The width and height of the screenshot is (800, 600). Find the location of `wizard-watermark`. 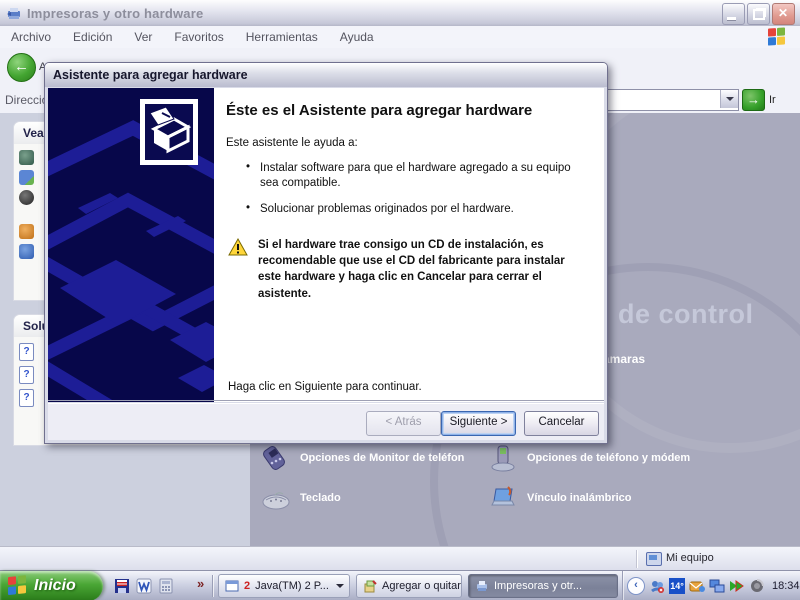

wizard-watermark is located at coordinates (131, 245).